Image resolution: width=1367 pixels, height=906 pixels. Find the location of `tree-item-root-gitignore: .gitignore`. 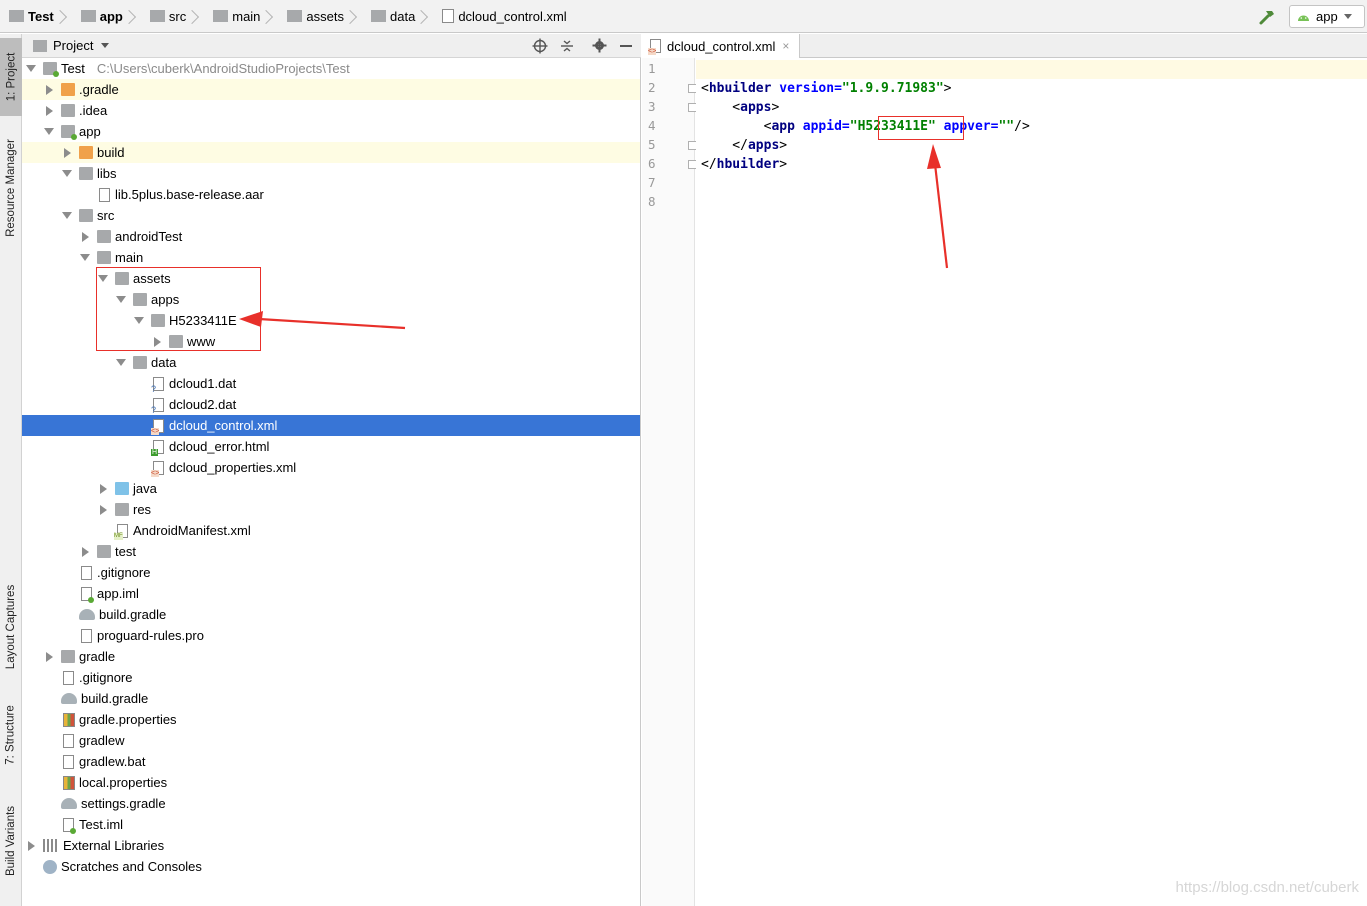

tree-item-root-gitignore: .gitignore is located at coordinates (331, 677).